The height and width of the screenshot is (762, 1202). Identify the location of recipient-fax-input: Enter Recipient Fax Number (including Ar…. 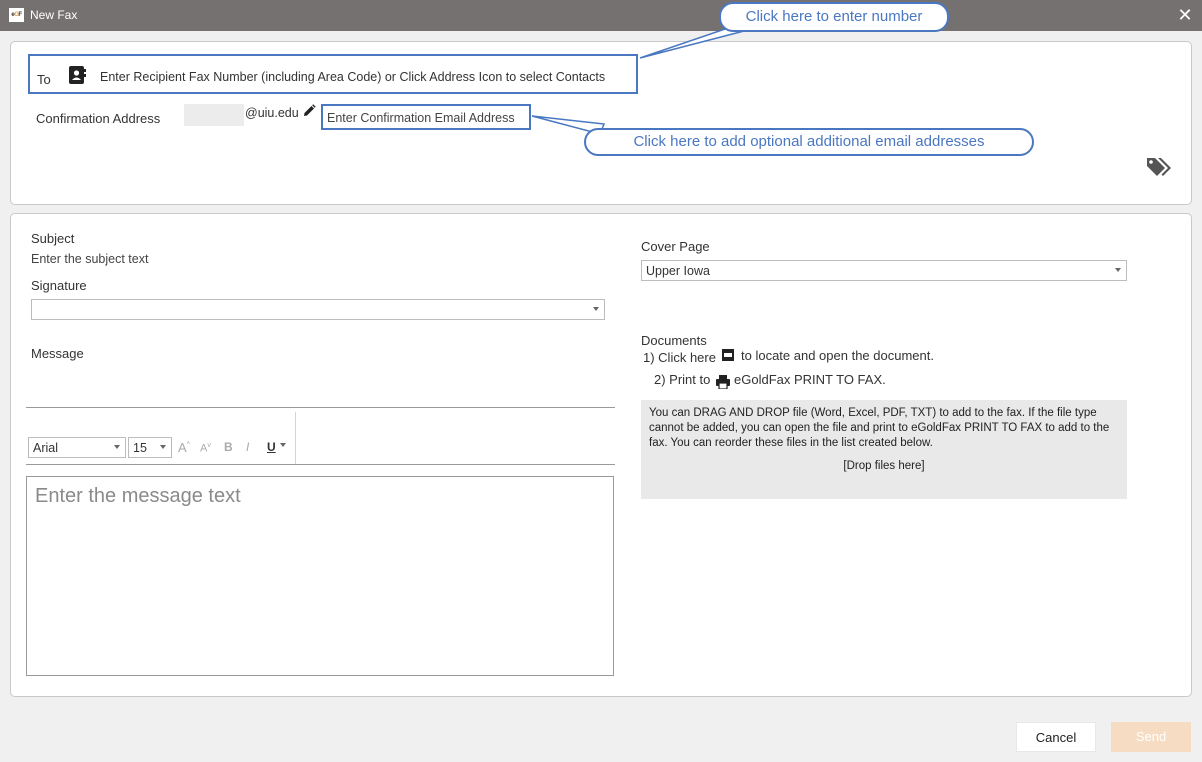
(365, 77).